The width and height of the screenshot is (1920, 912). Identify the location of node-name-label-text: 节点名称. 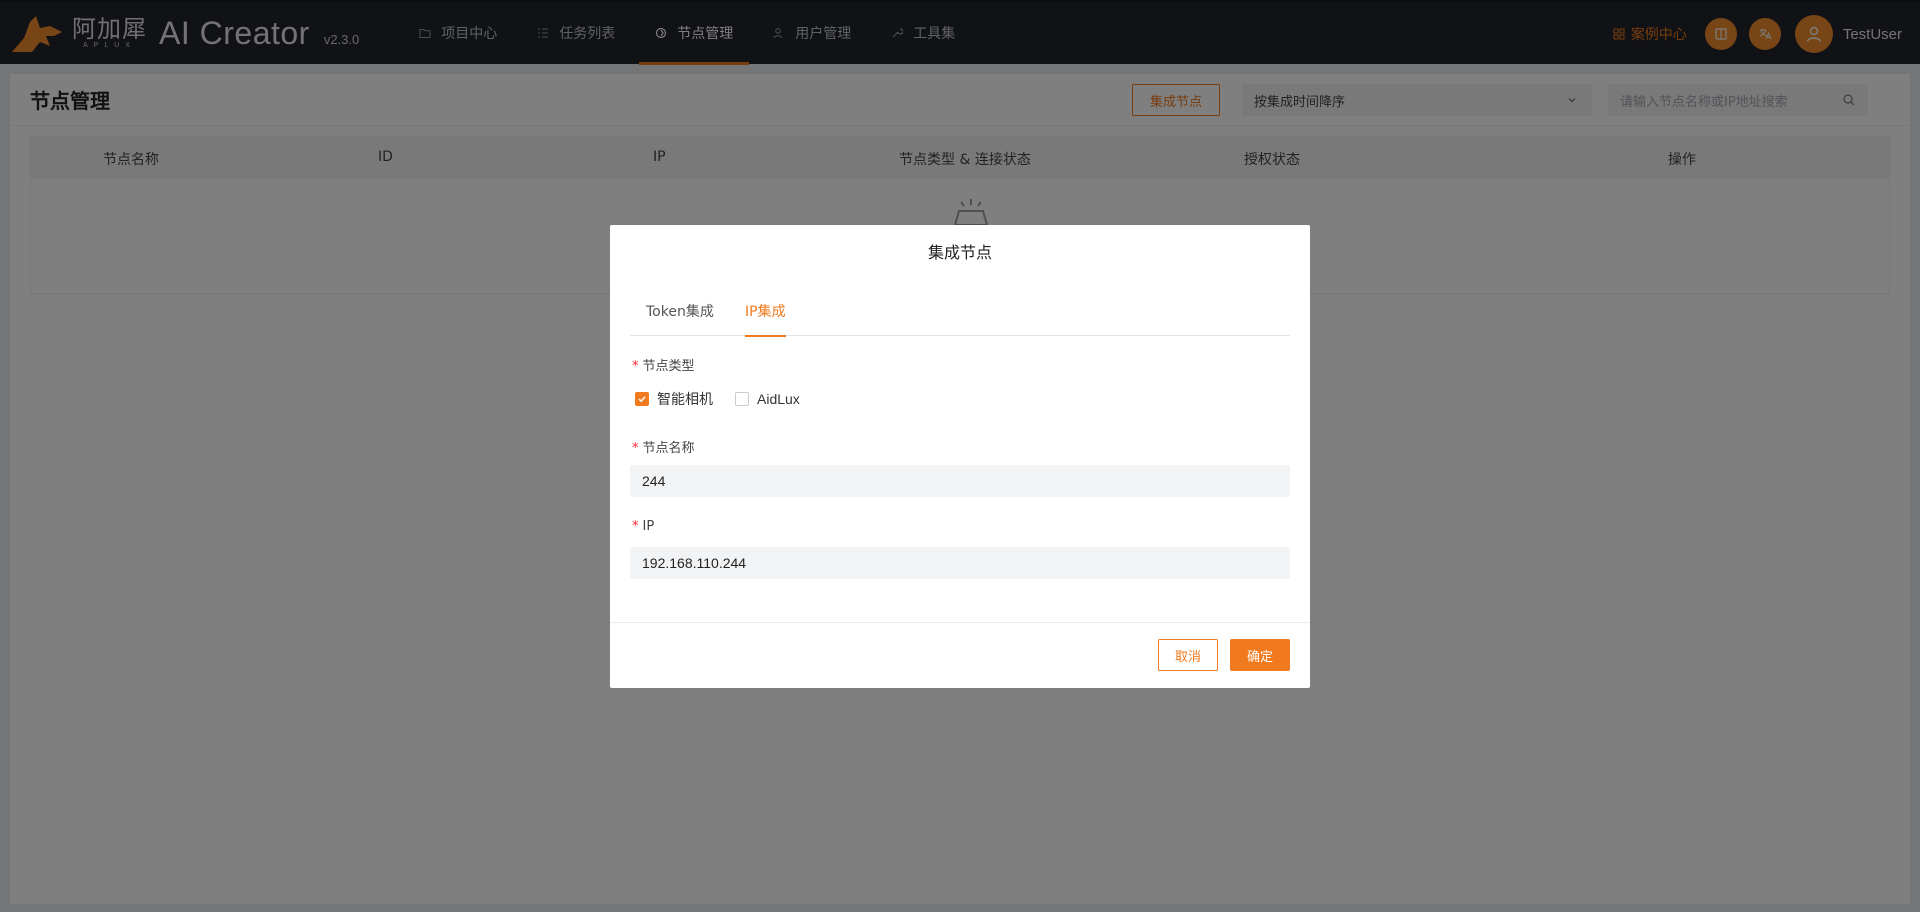
(668, 448).